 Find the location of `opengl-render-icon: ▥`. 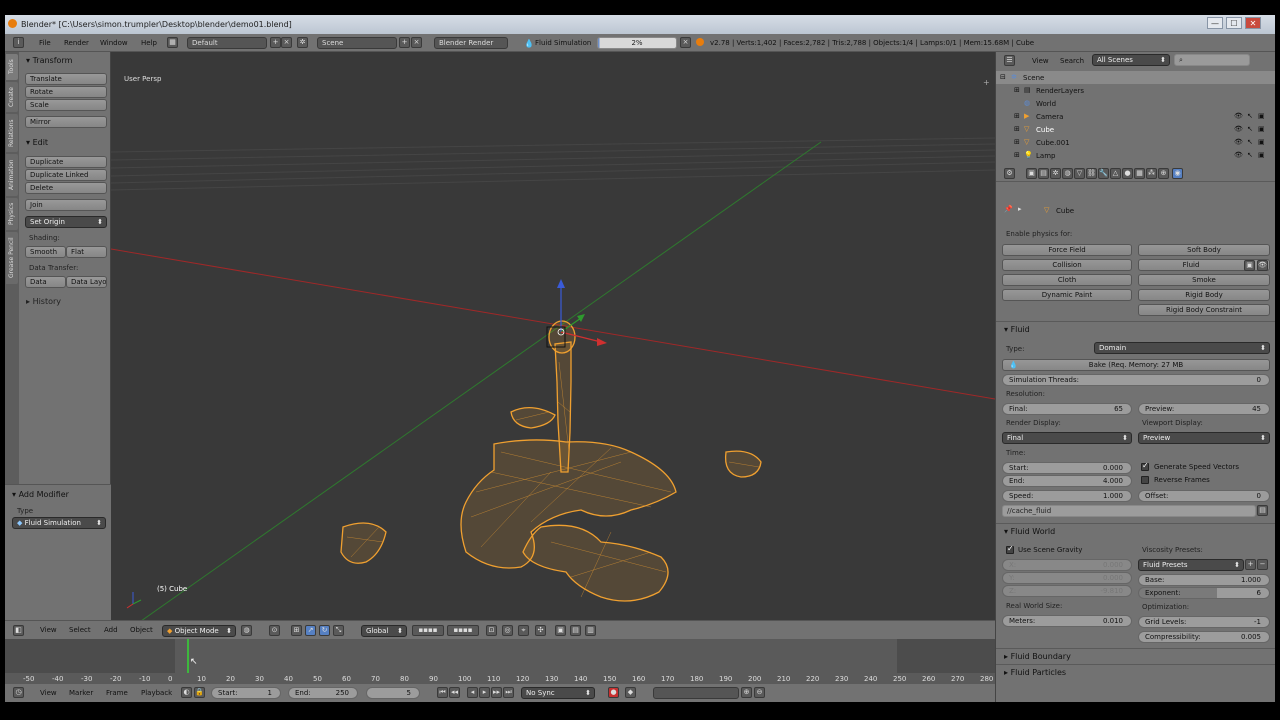

opengl-render-icon: ▥ is located at coordinates (590, 630).